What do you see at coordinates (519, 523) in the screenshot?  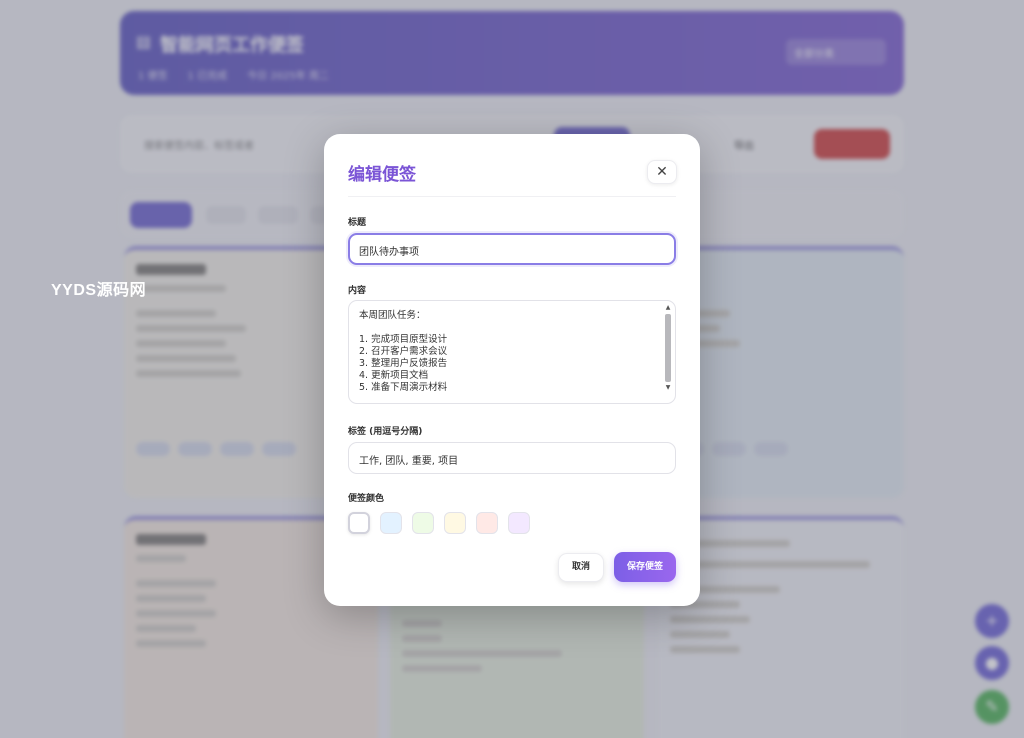 I see `color-swatch-purple` at bounding box center [519, 523].